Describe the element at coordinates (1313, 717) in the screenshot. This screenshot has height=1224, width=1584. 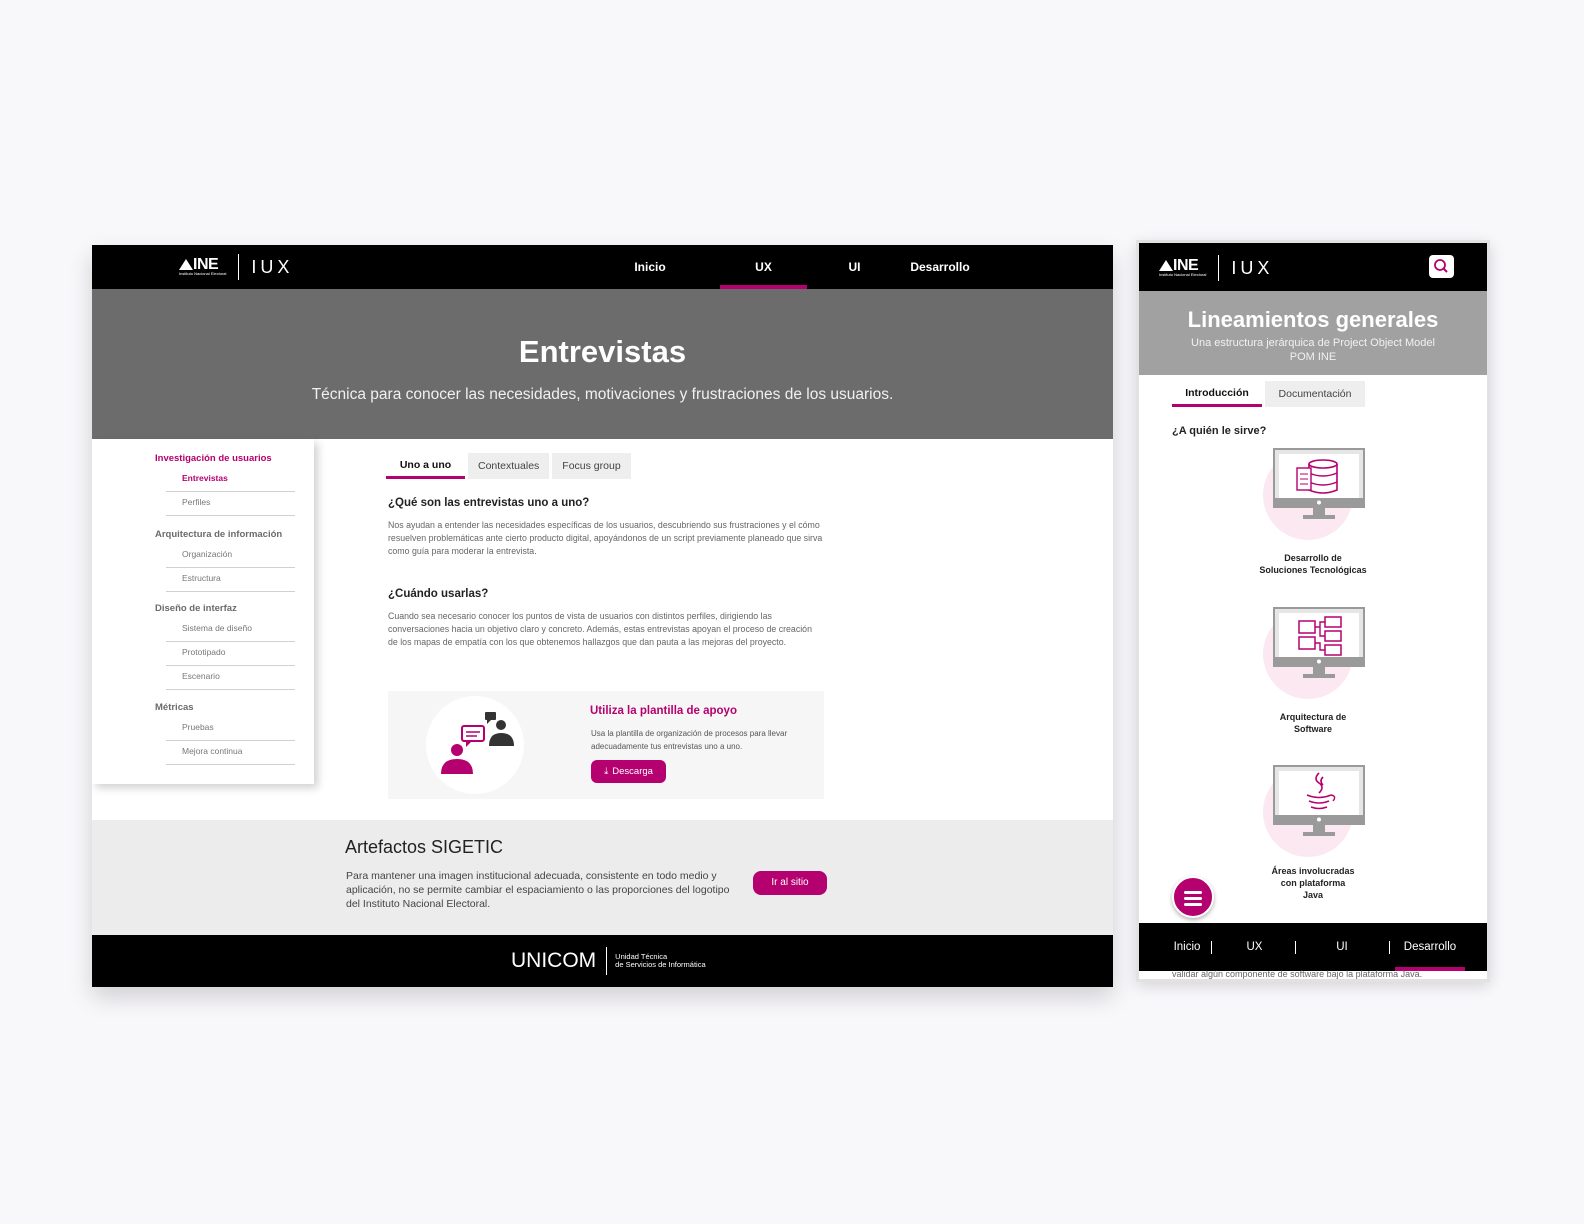
I see `card-label-line1: Arquitectura de` at that location.